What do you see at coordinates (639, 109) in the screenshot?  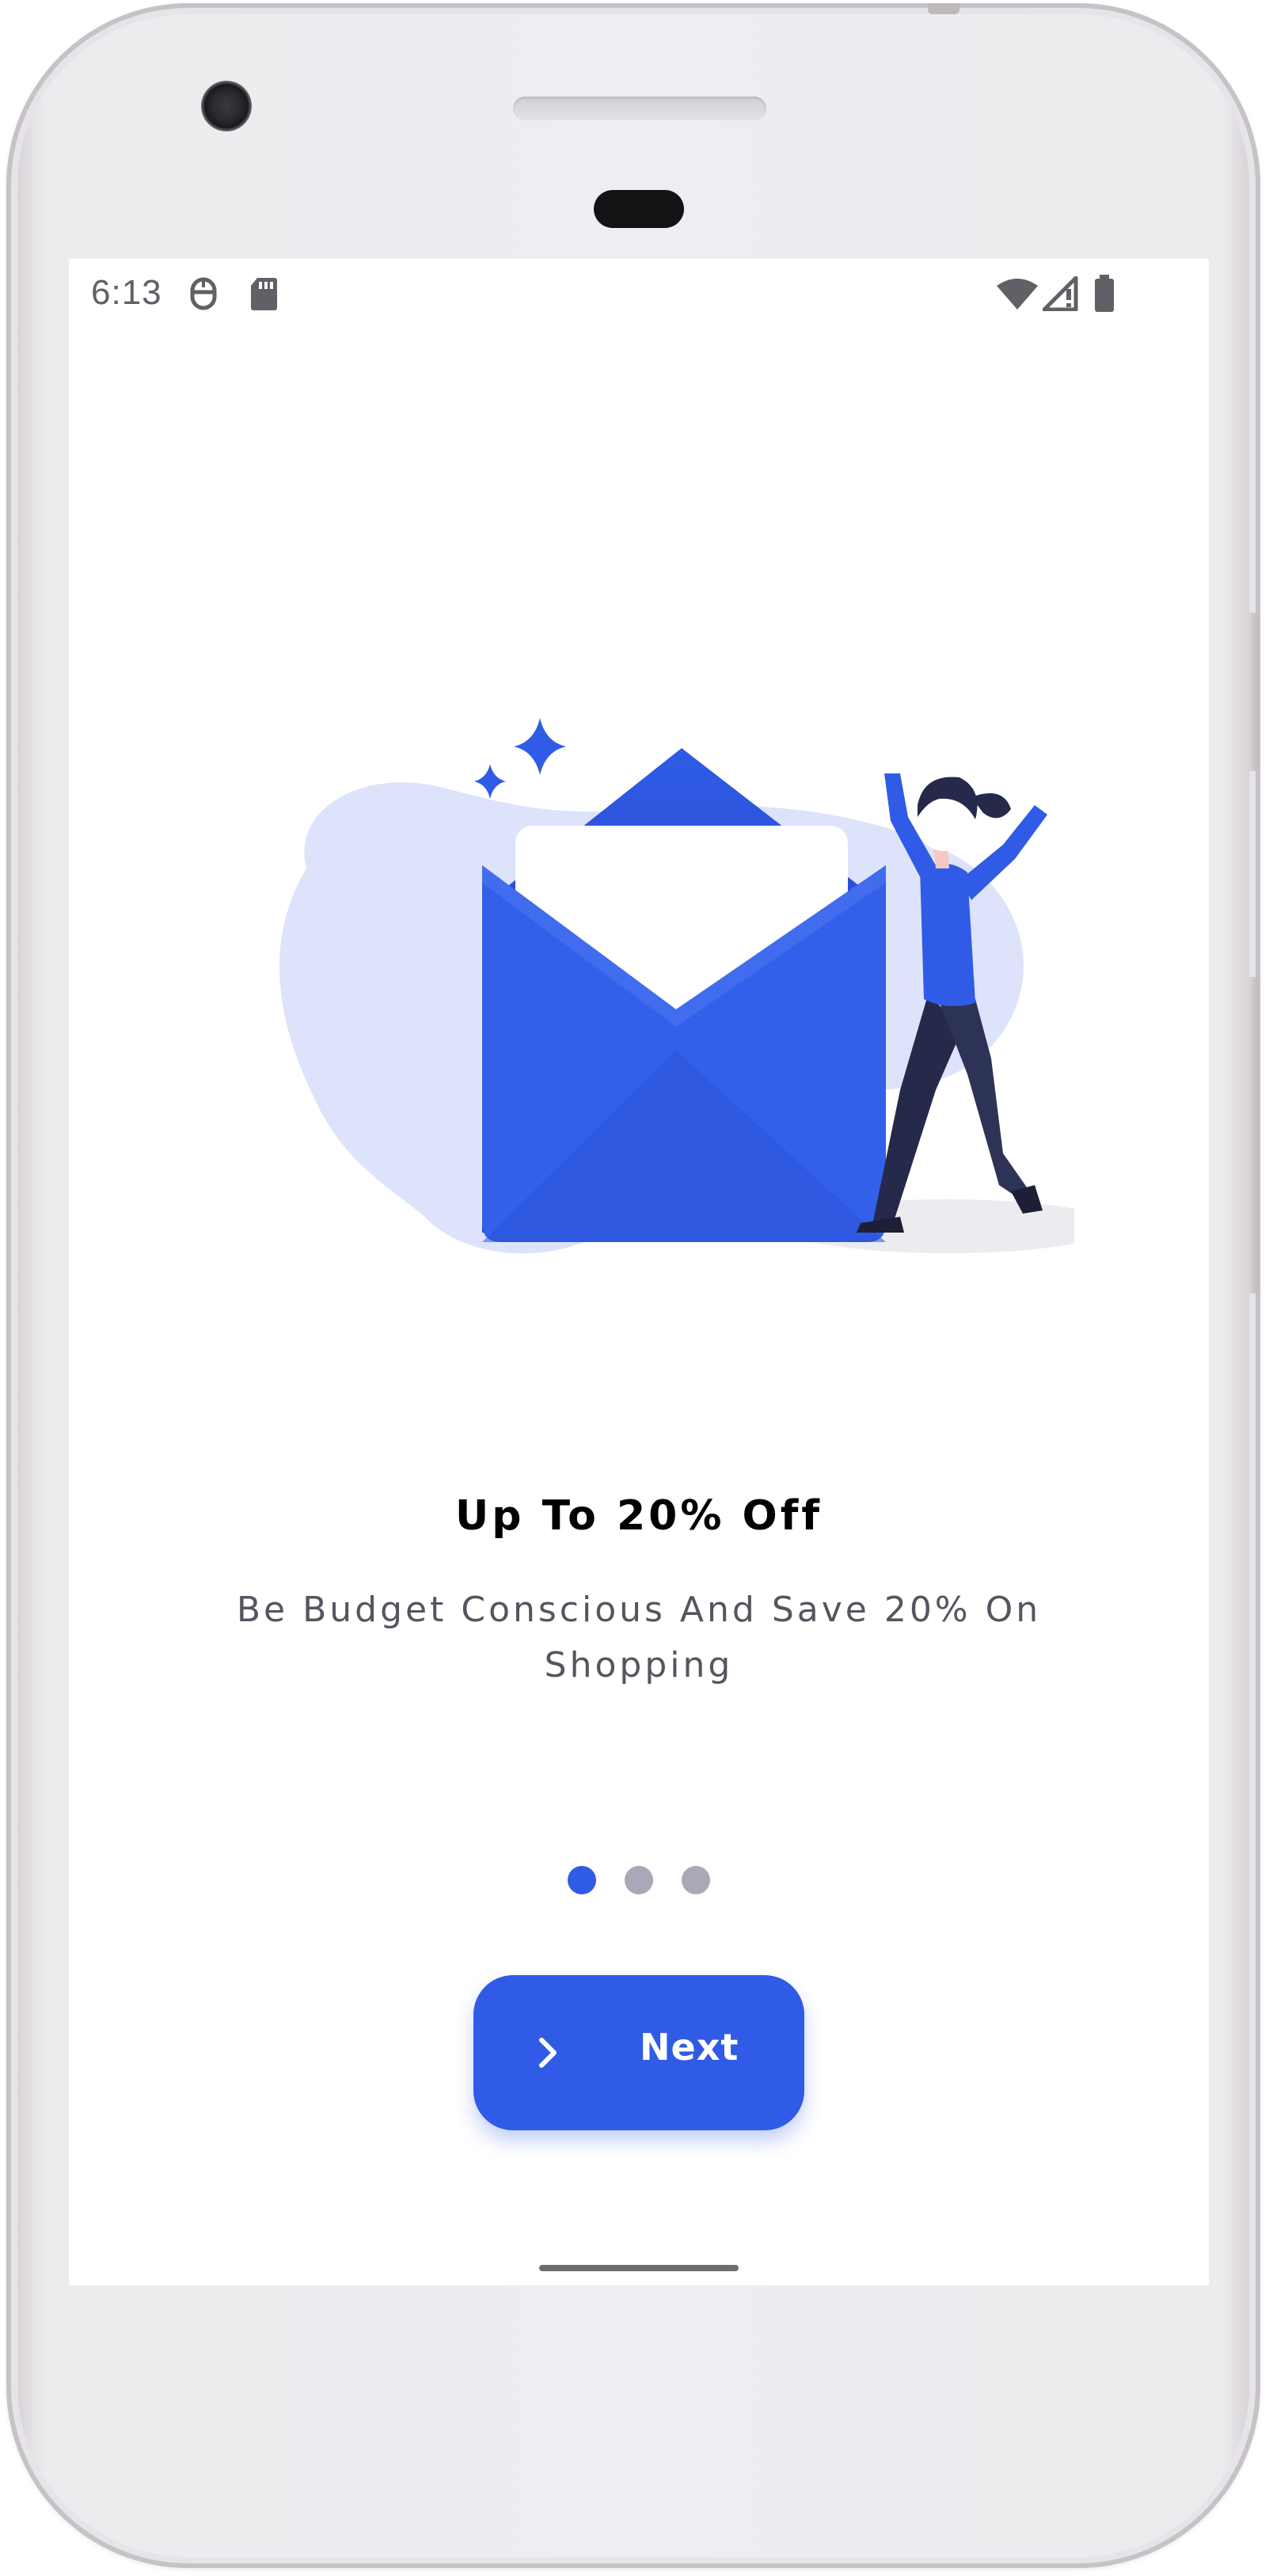 I see `earpiece-speaker` at bounding box center [639, 109].